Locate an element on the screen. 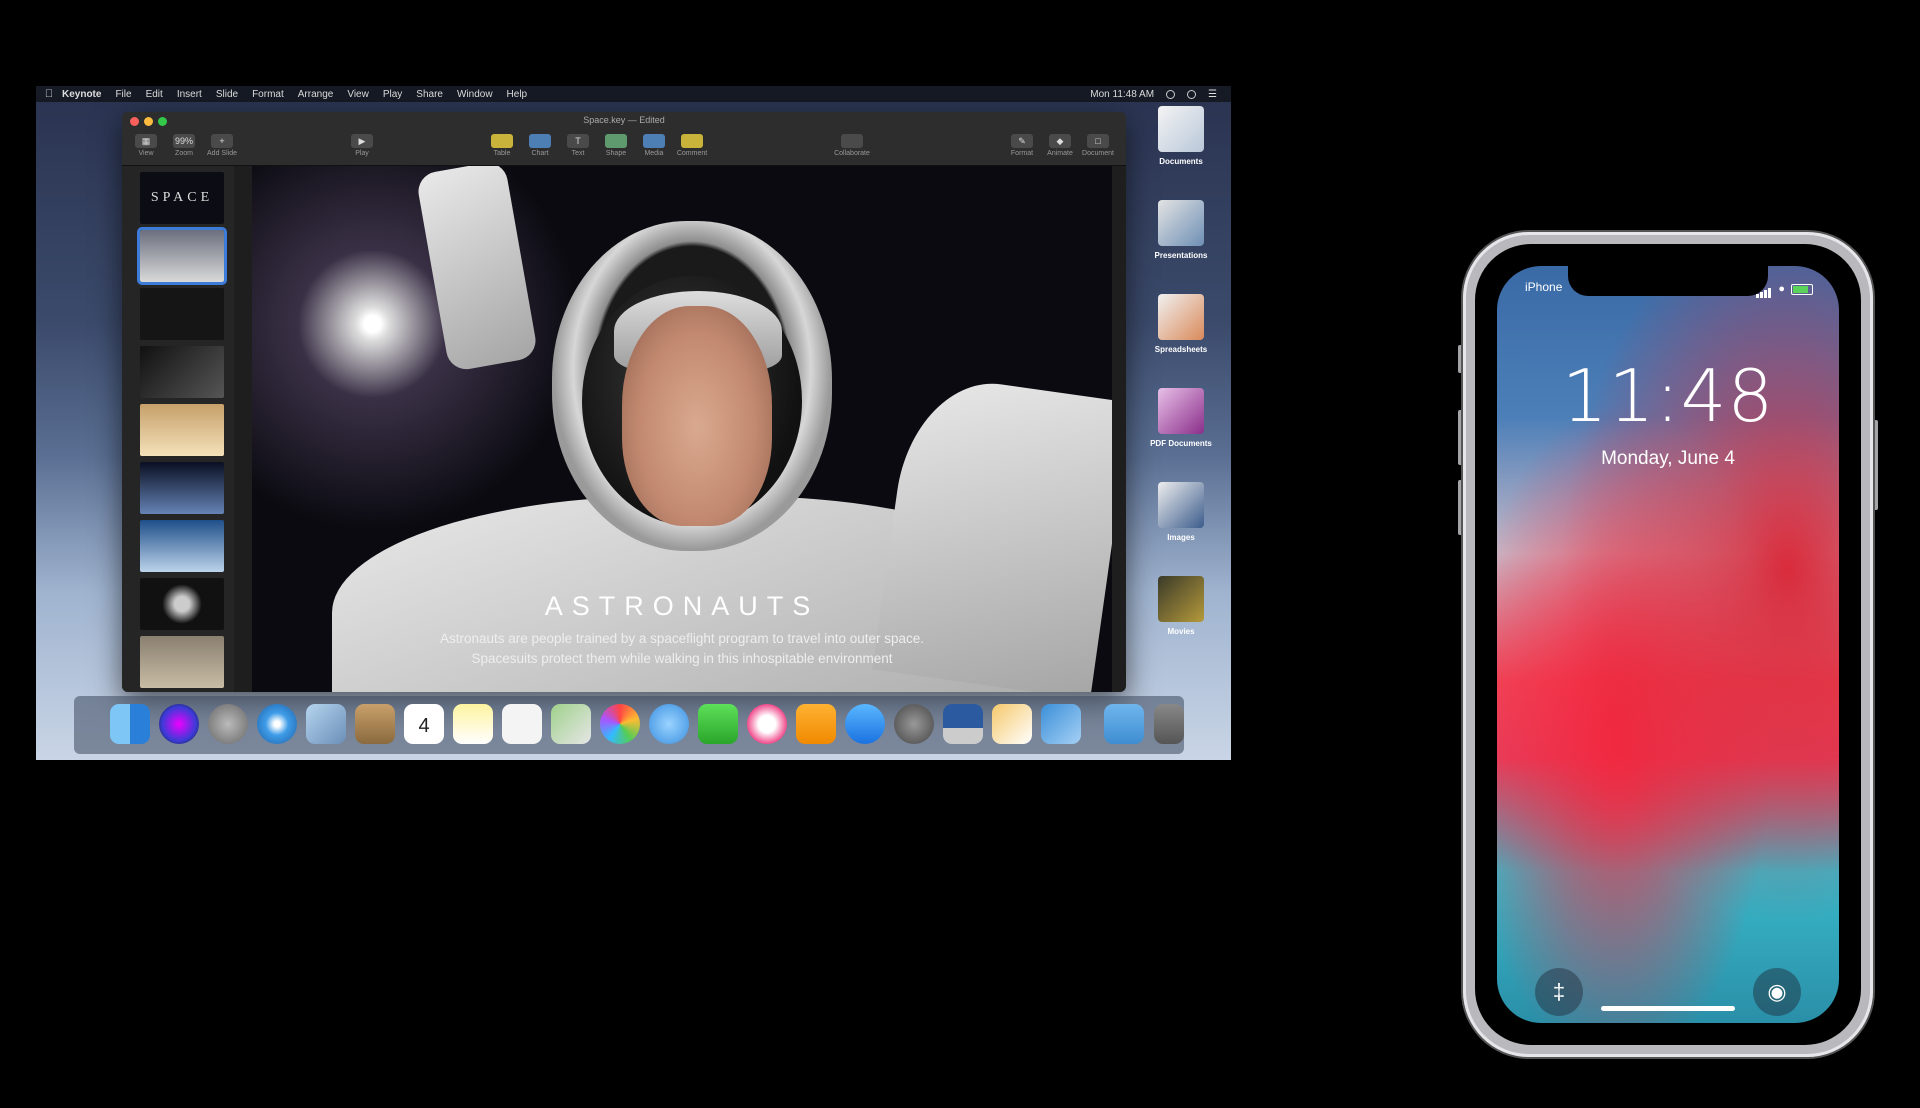 The image size is (1920, 1108). shape-button: Shape is located at coordinates (616, 145).